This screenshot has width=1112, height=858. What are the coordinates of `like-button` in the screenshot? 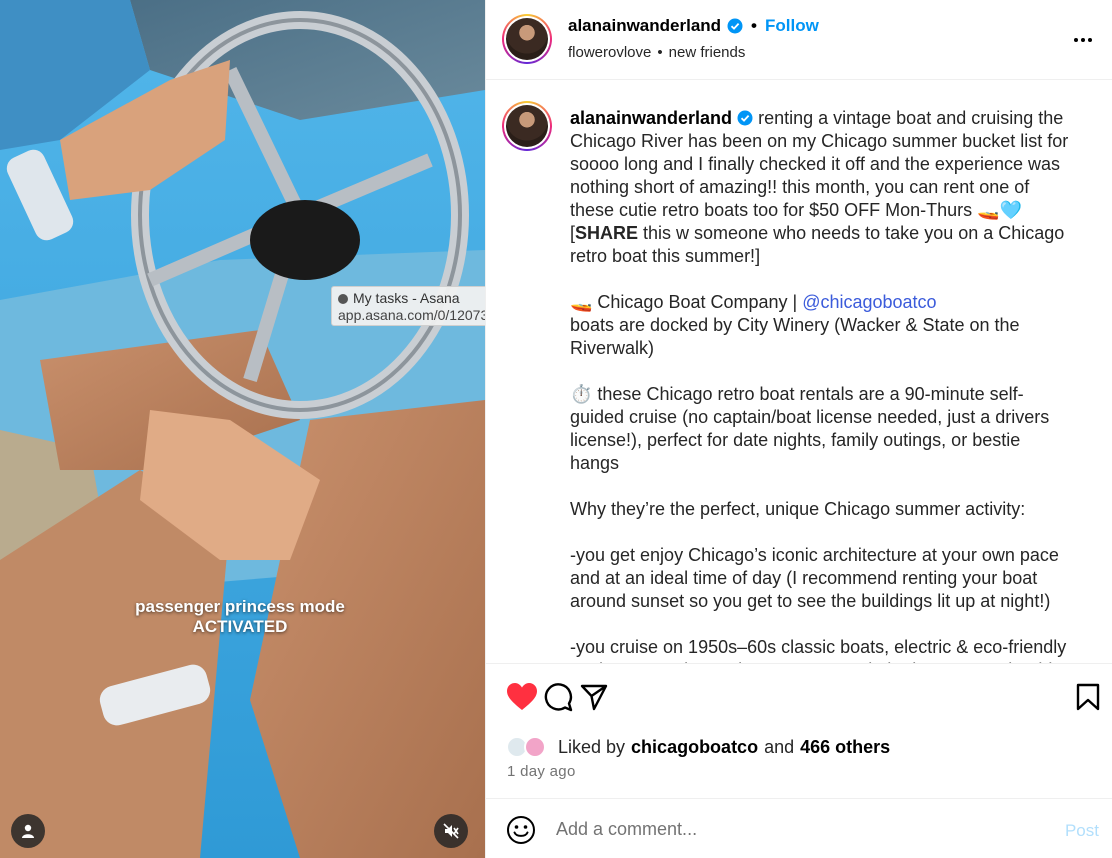 It's located at (522, 697).